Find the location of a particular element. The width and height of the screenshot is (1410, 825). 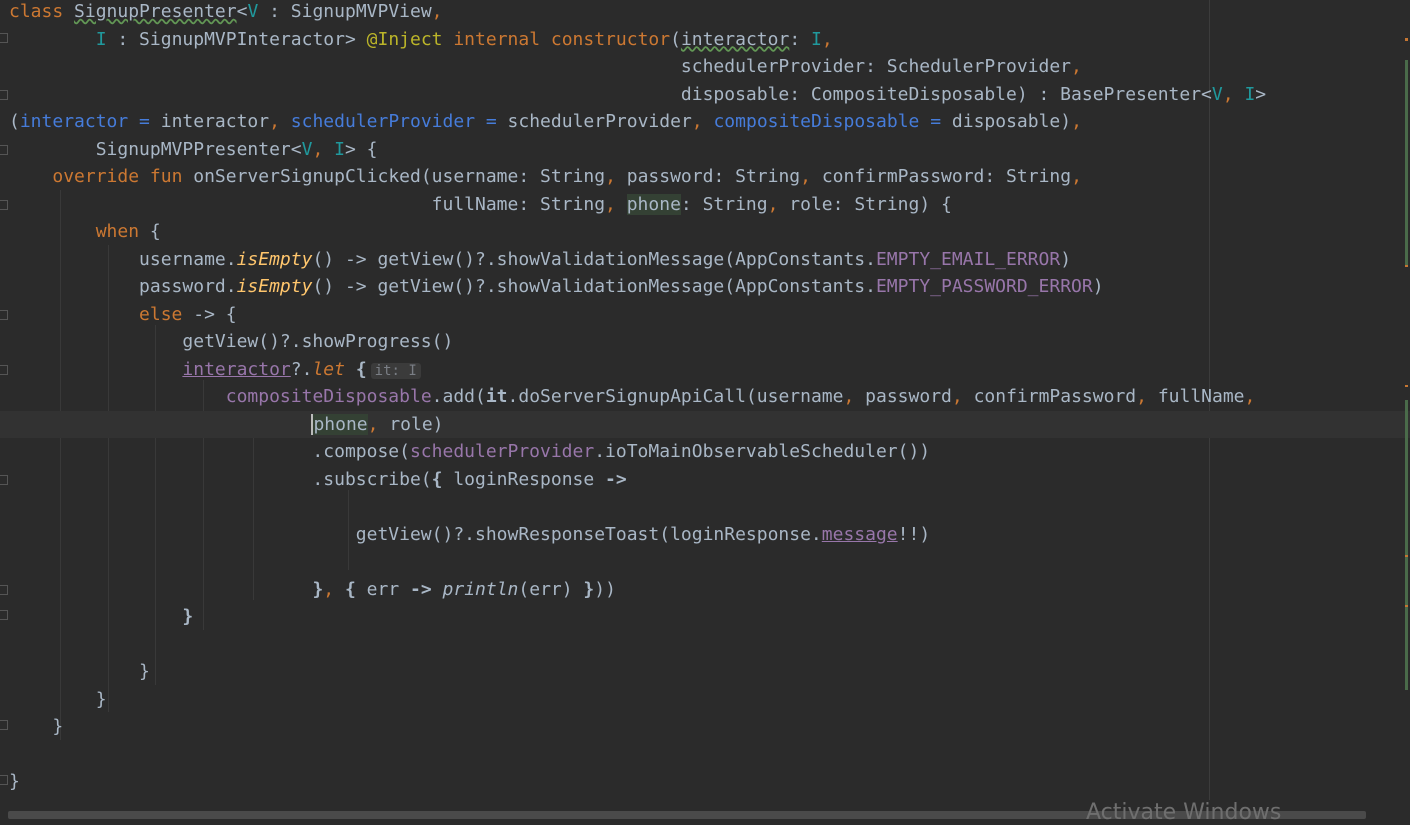

code-line: getView()?.showProgress() is located at coordinates (705, 341).